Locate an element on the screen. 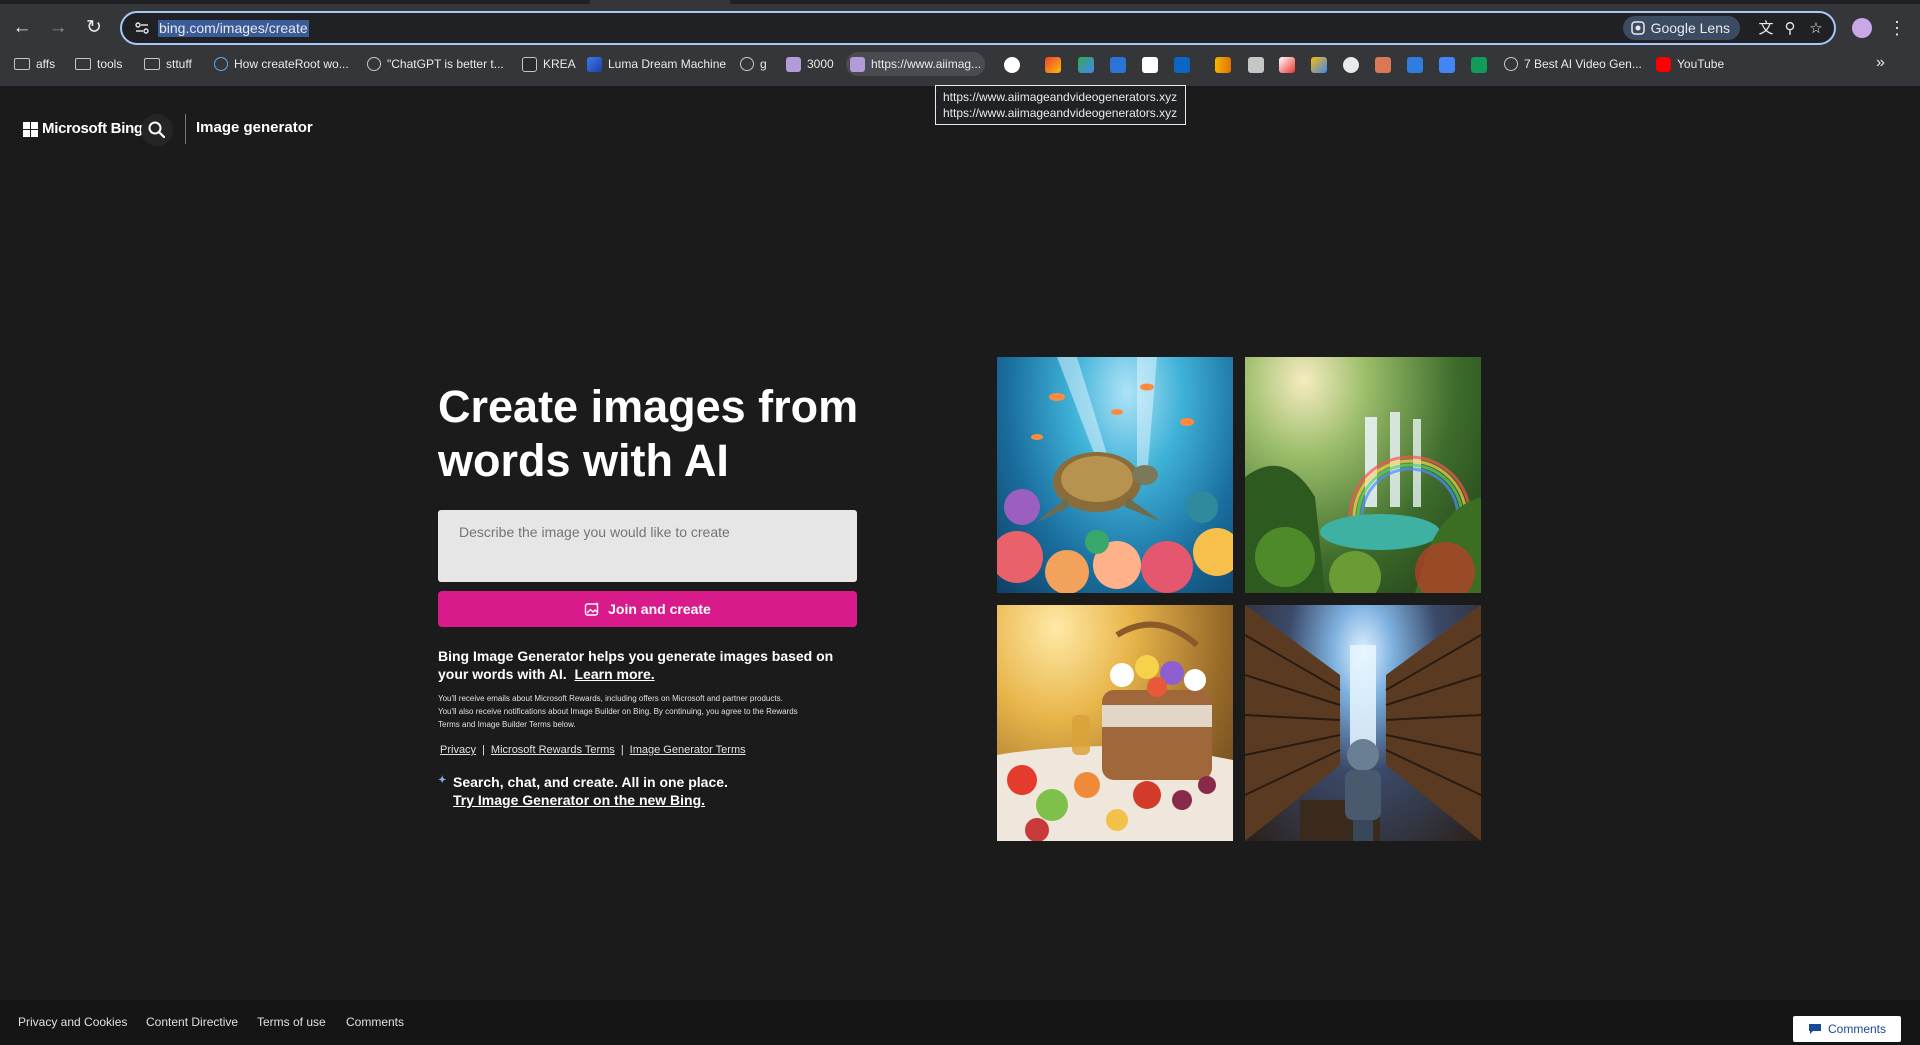 This screenshot has width=1920, height=1045. microsoft-logo-icon is located at coordinates (30, 129).